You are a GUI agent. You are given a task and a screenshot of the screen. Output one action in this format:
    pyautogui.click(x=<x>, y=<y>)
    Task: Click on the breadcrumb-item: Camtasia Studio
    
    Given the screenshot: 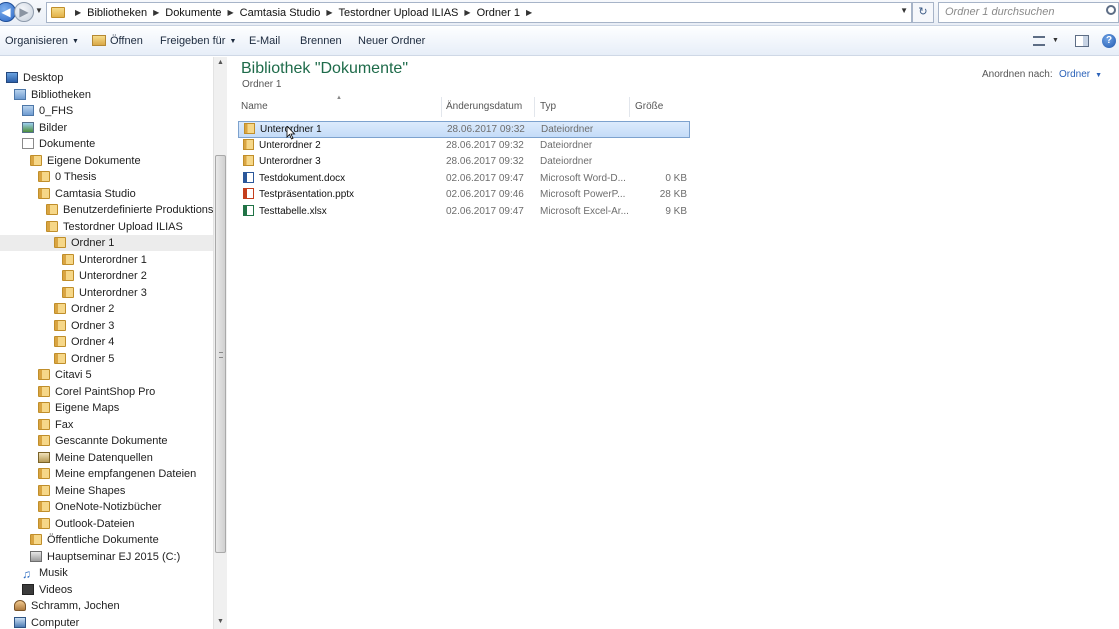 What is the action you would take?
    pyautogui.click(x=280, y=13)
    